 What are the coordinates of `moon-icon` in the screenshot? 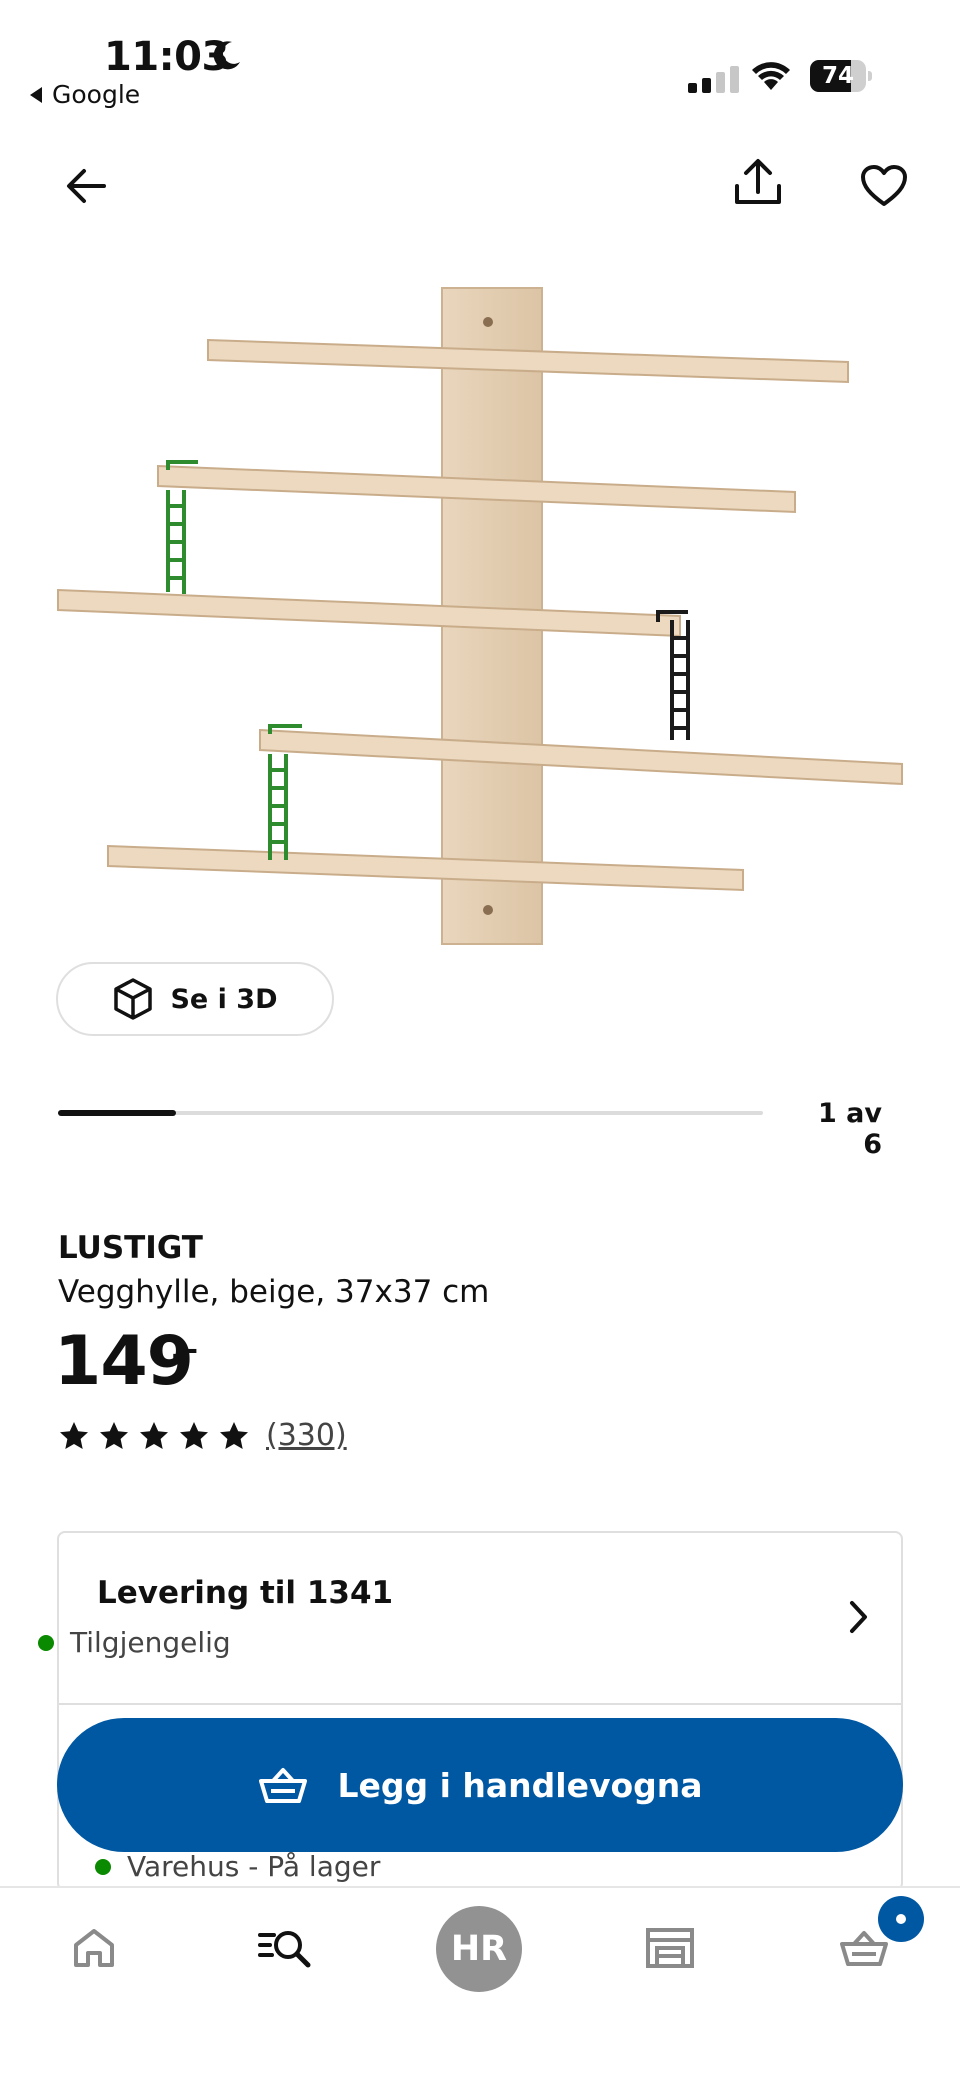 It's located at (226, 55).